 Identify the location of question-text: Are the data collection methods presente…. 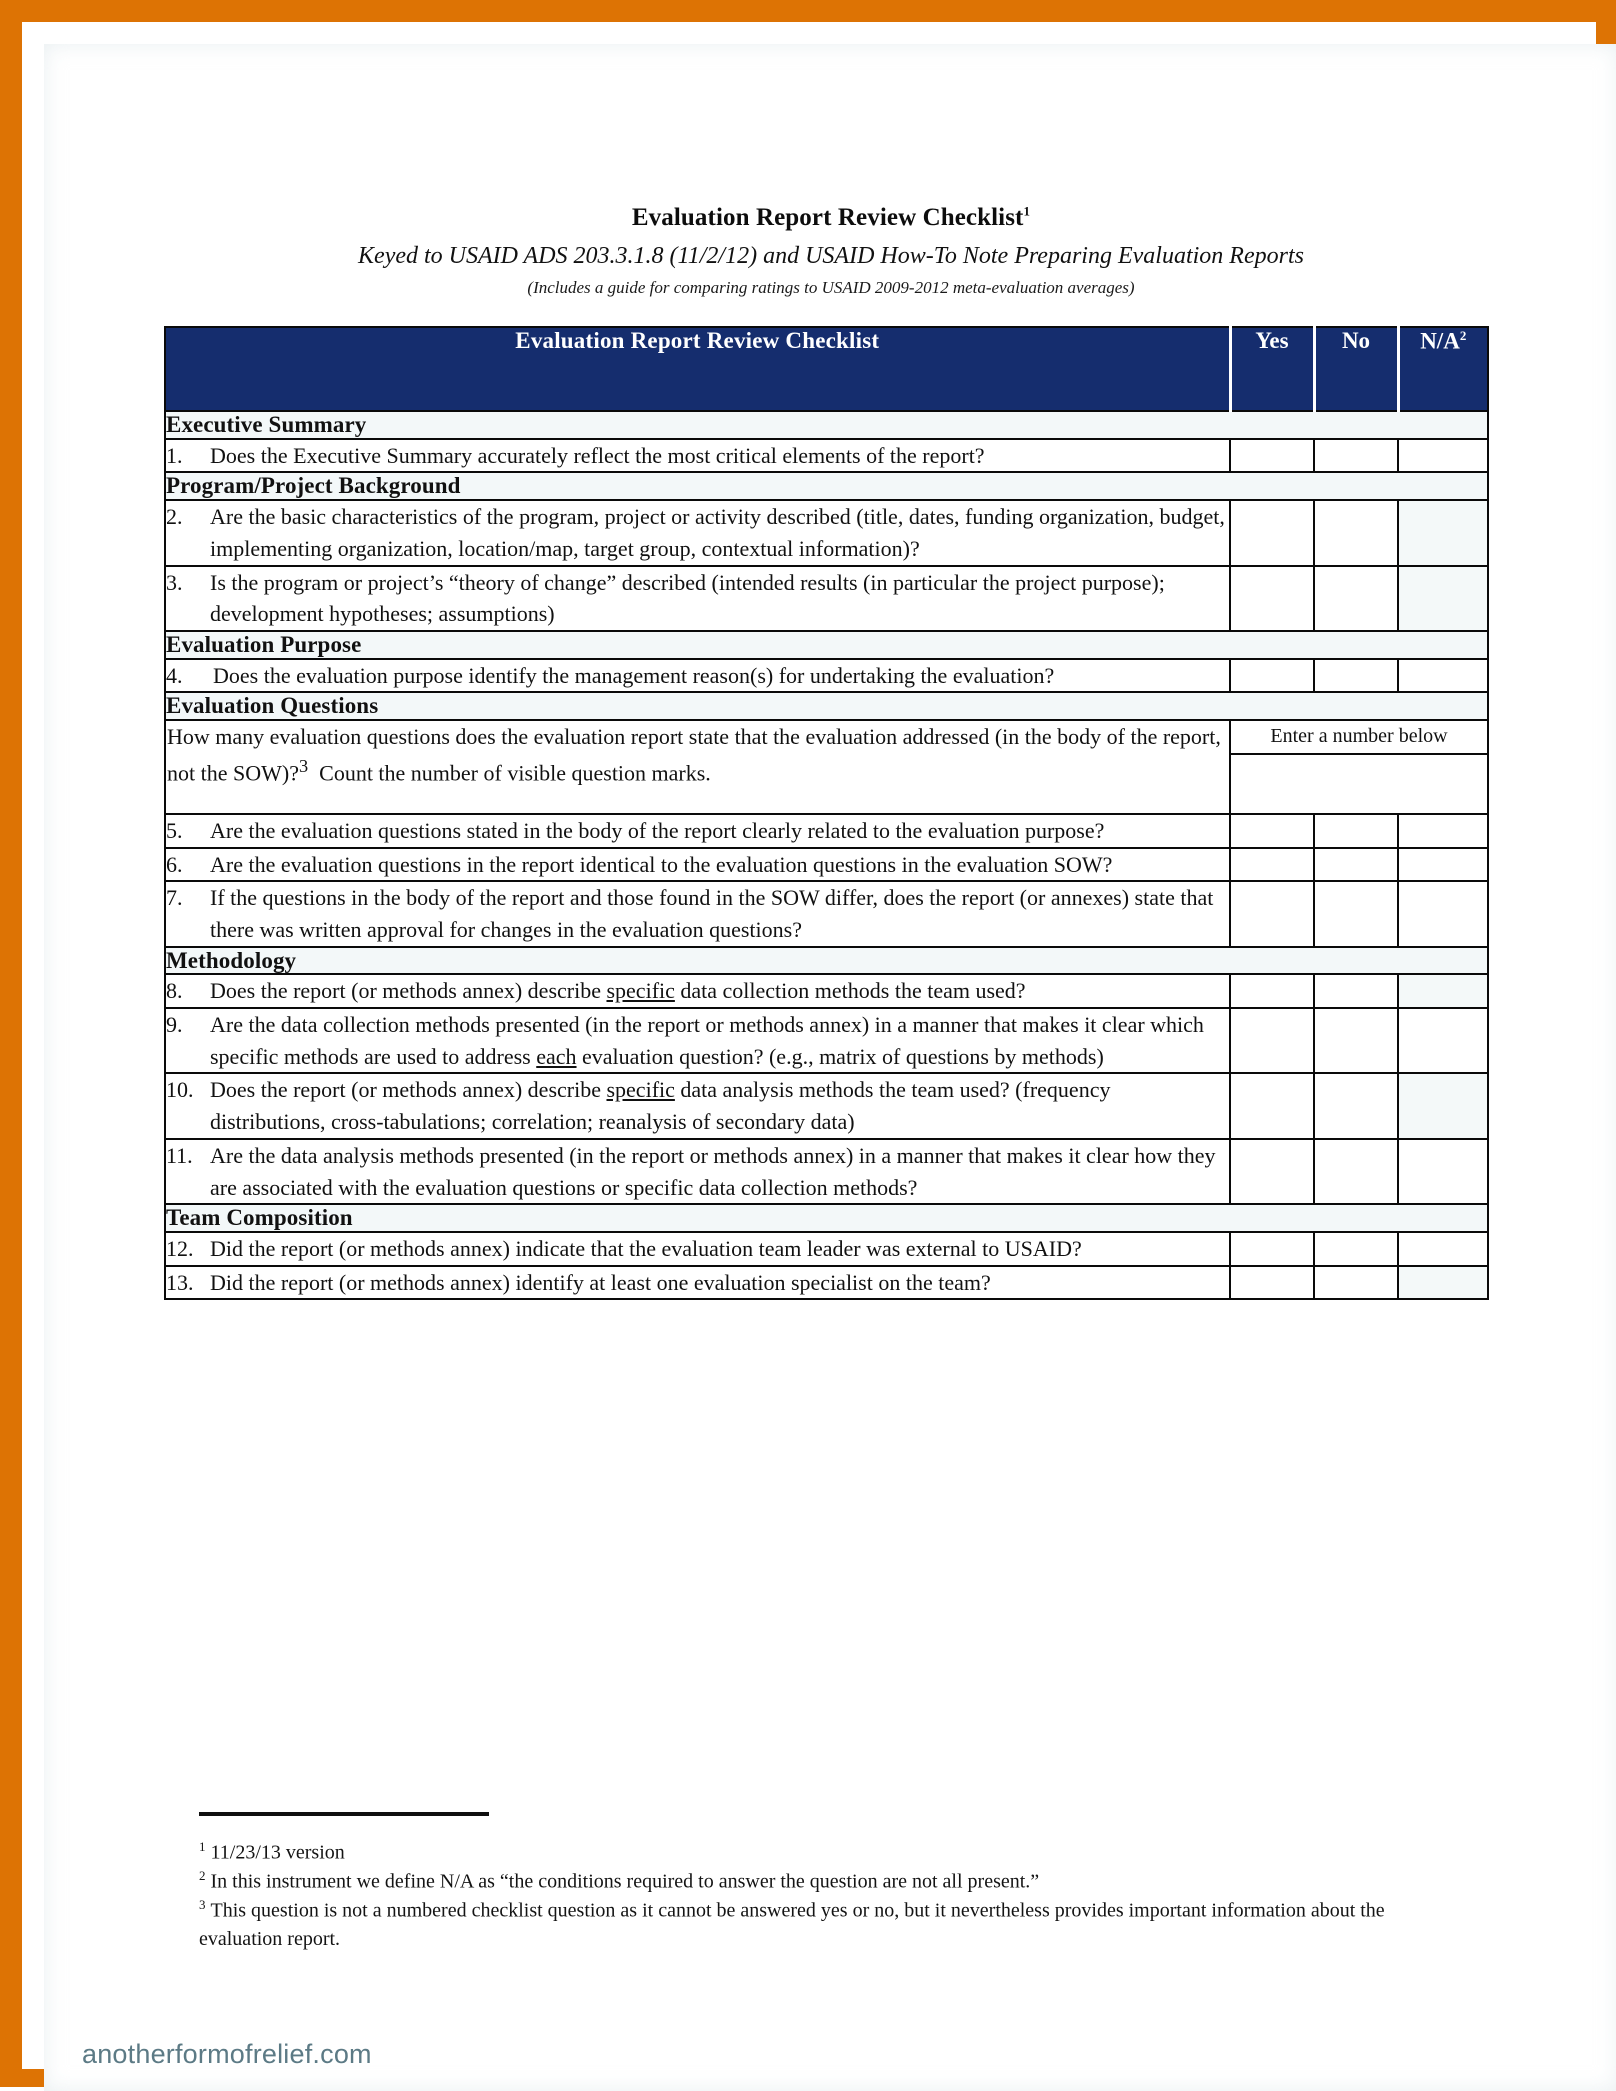
(719, 1040).